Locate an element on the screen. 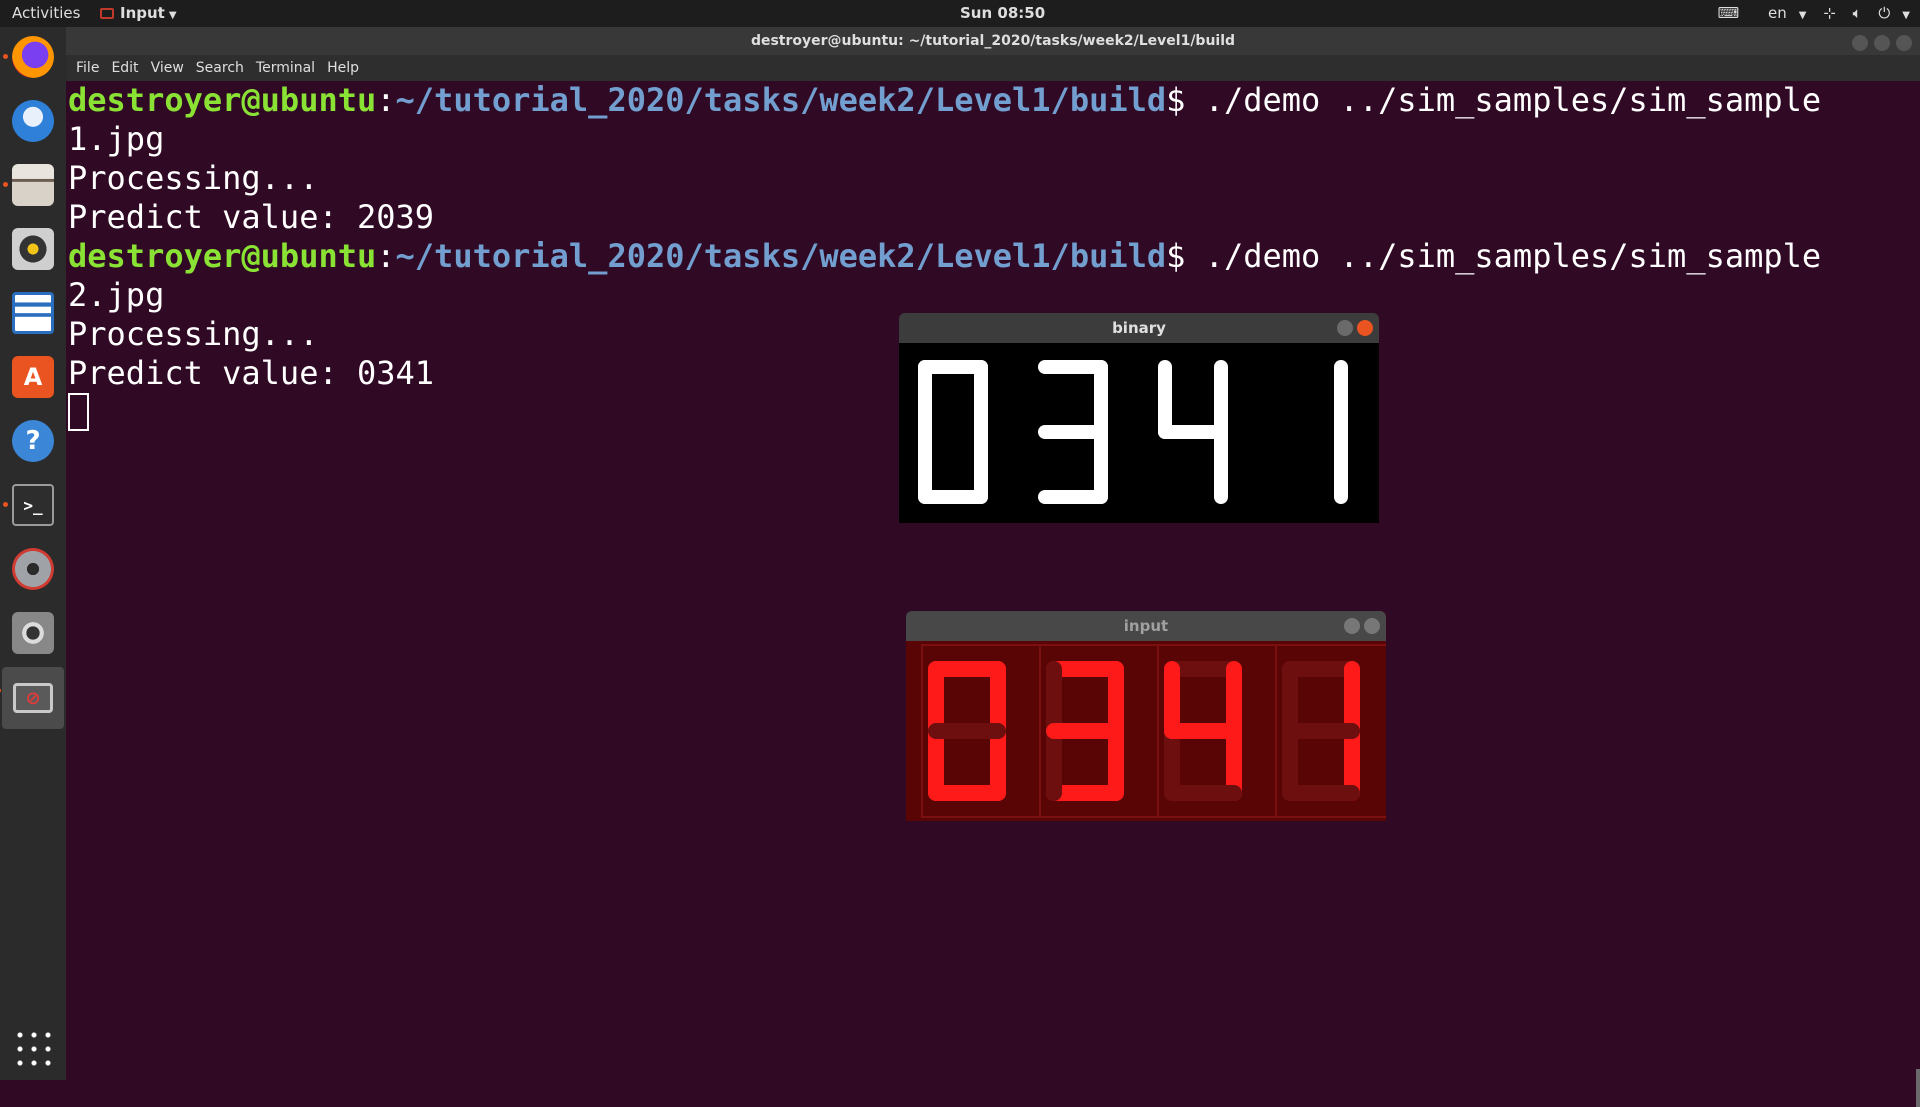 This screenshot has height=1107, width=1920. thunderbird-icon is located at coordinates (33, 121).